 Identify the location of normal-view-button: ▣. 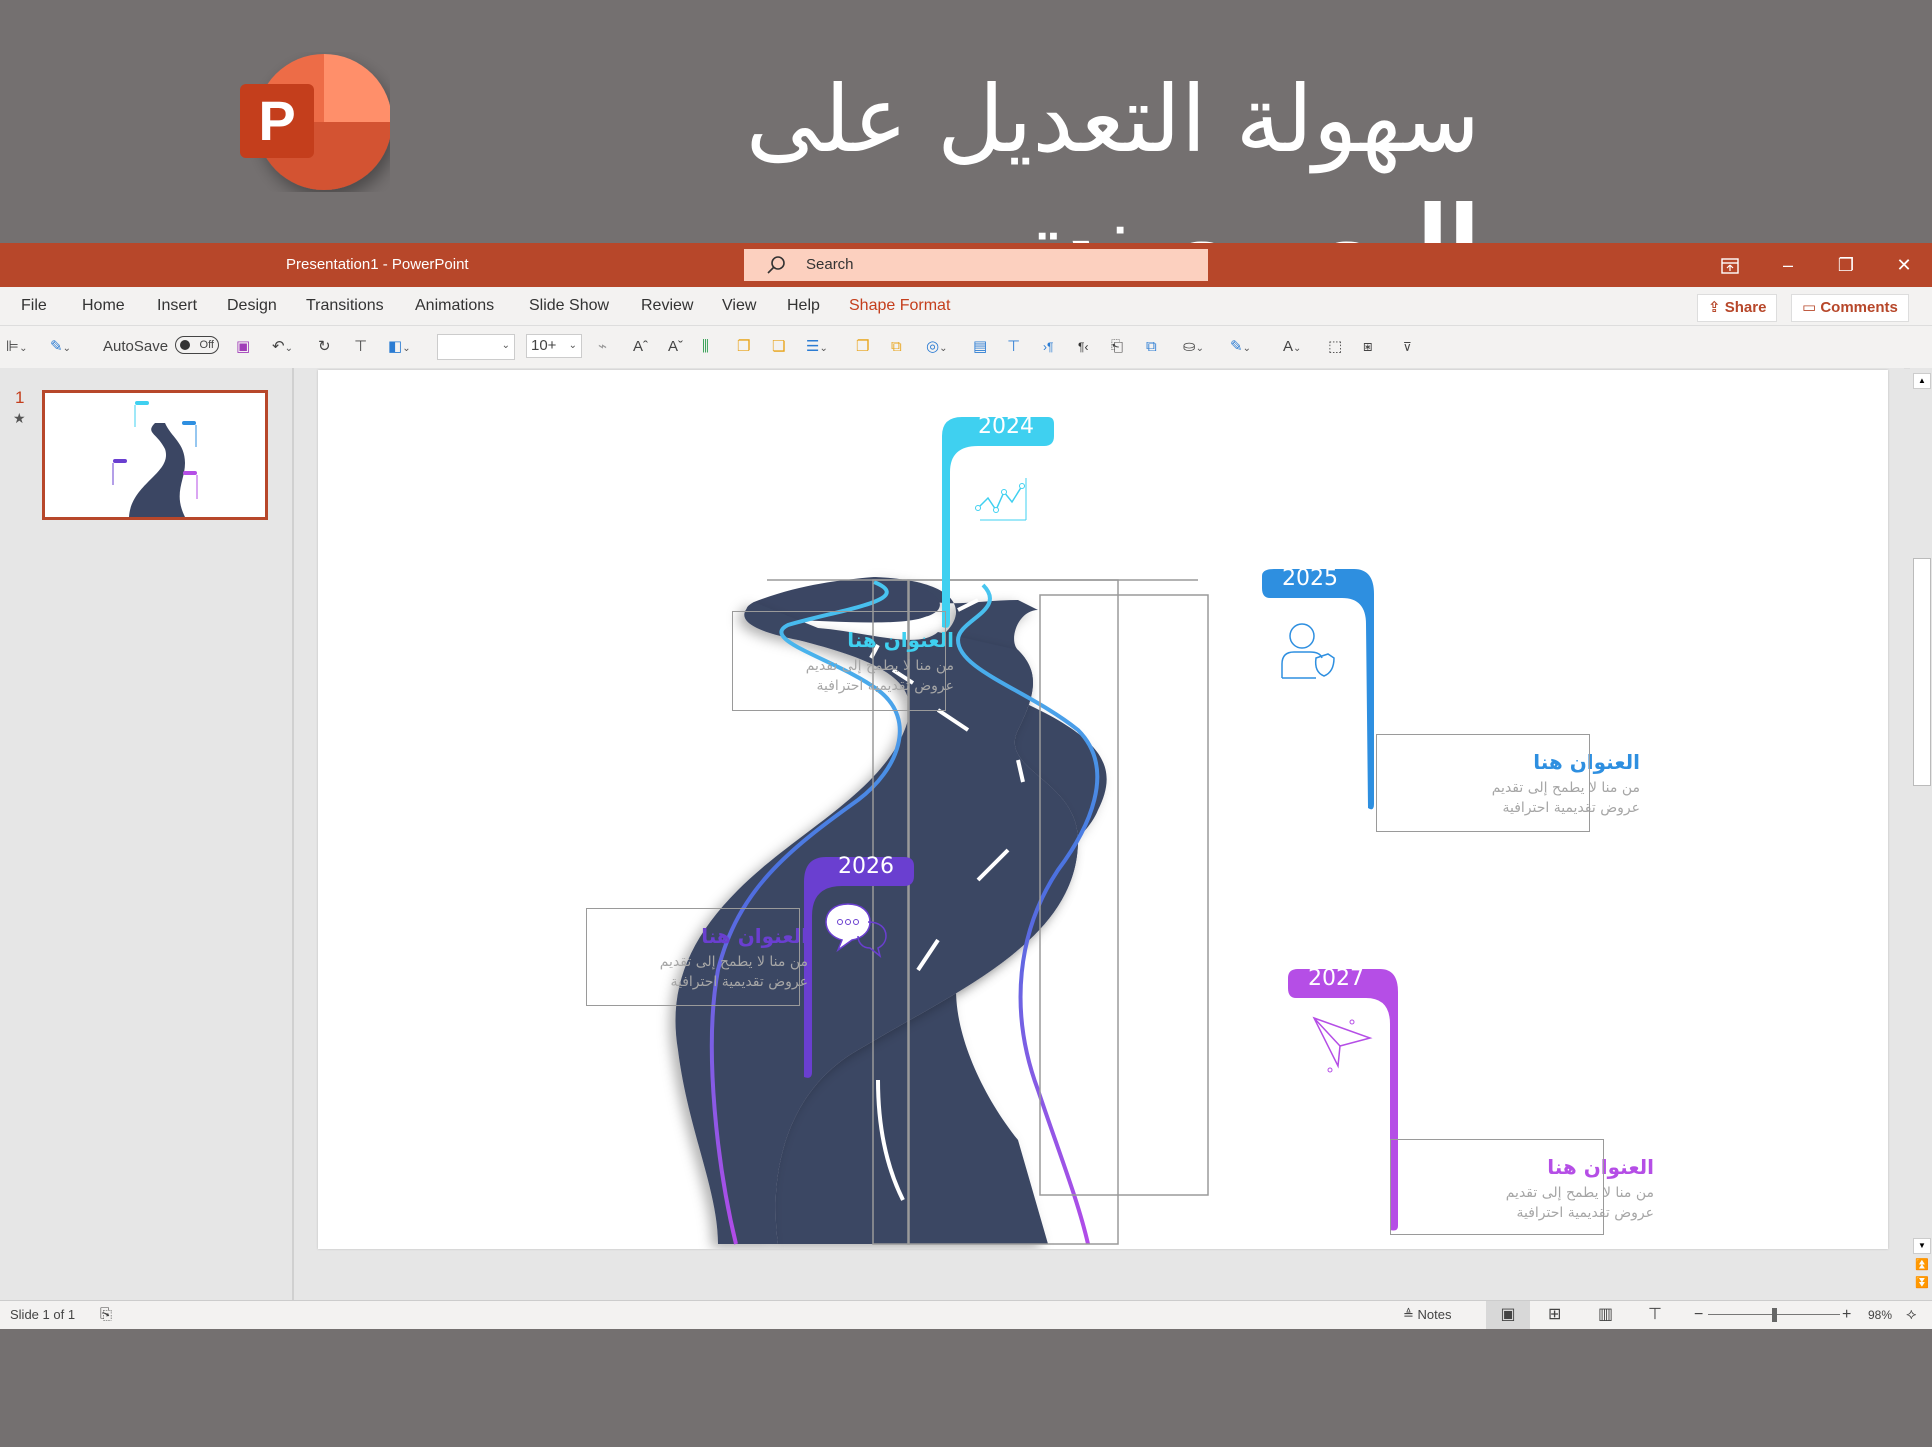
(1508, 1315).